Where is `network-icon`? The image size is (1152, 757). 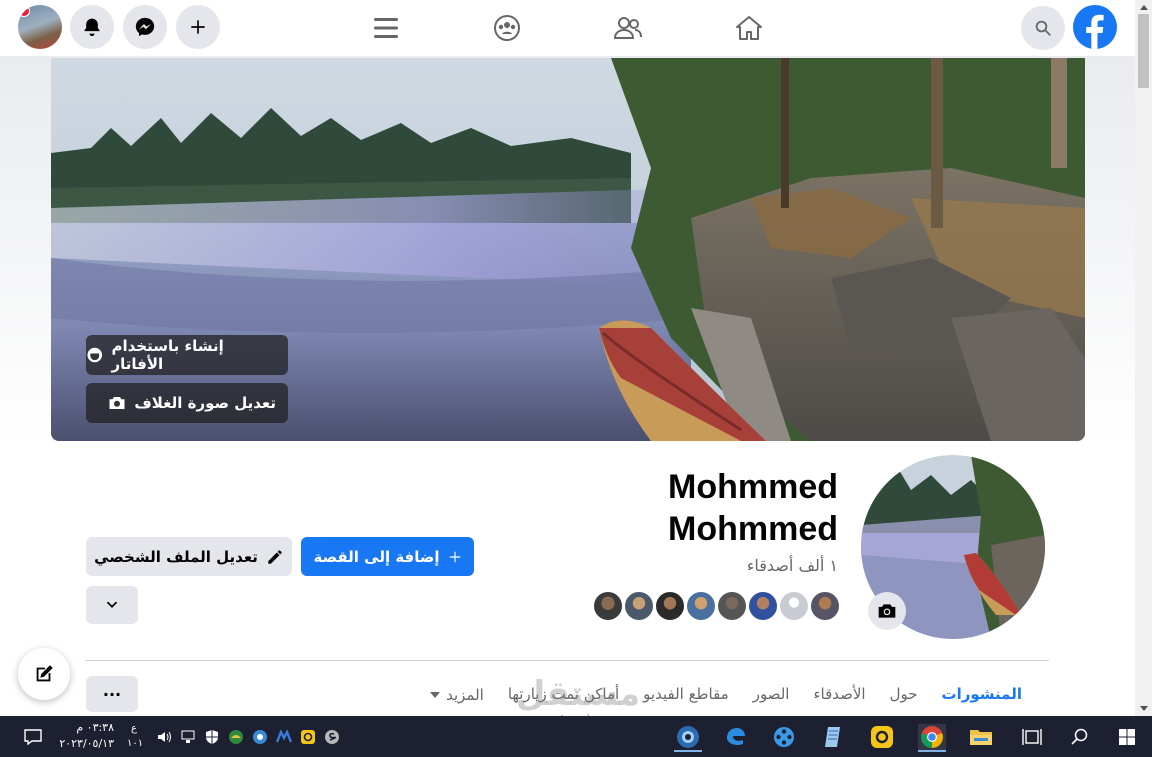 network-icon is located at coordinates (188, 737).